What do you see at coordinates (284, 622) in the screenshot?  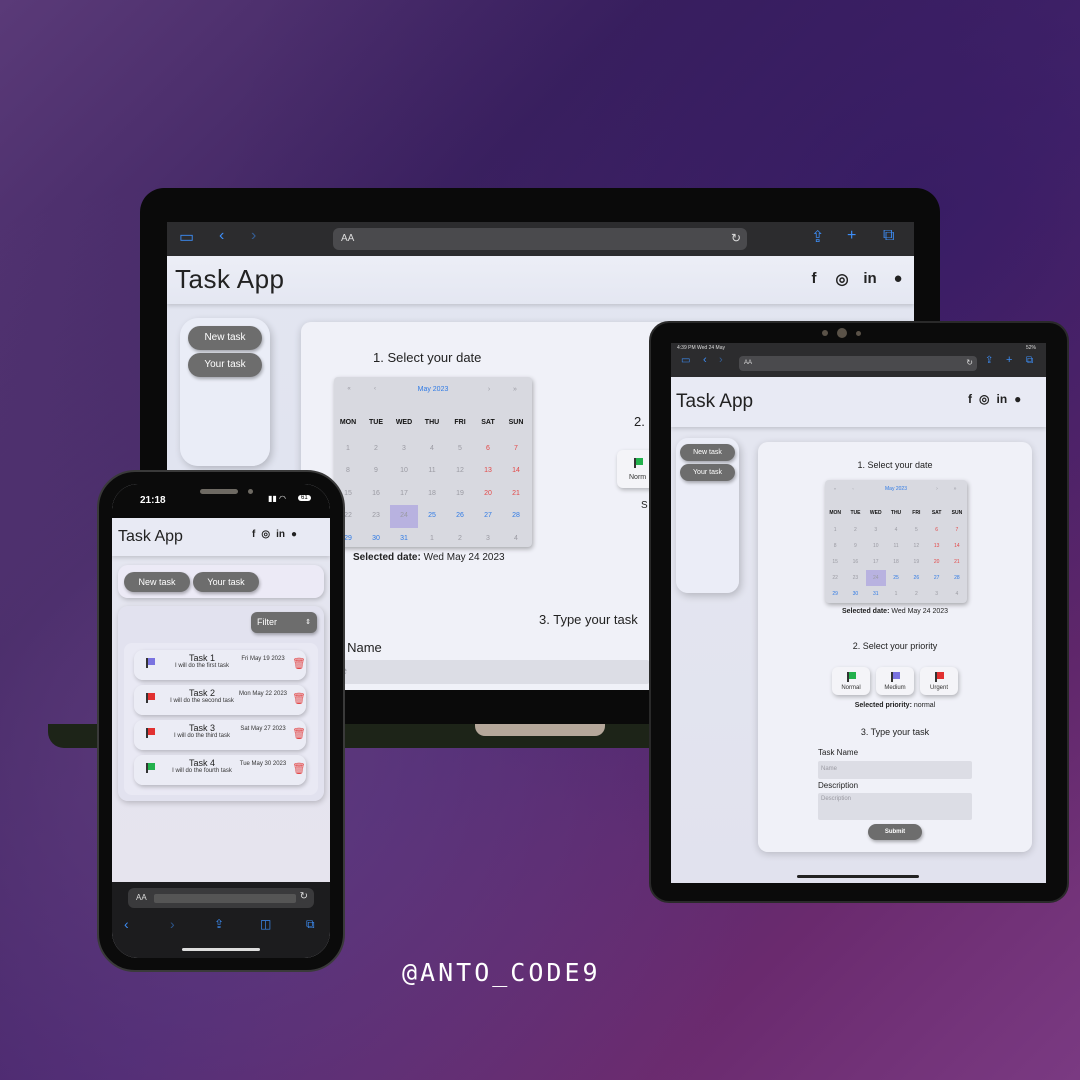 I see `filter-select: Filter ⇕` at bounding box center [284, 622].